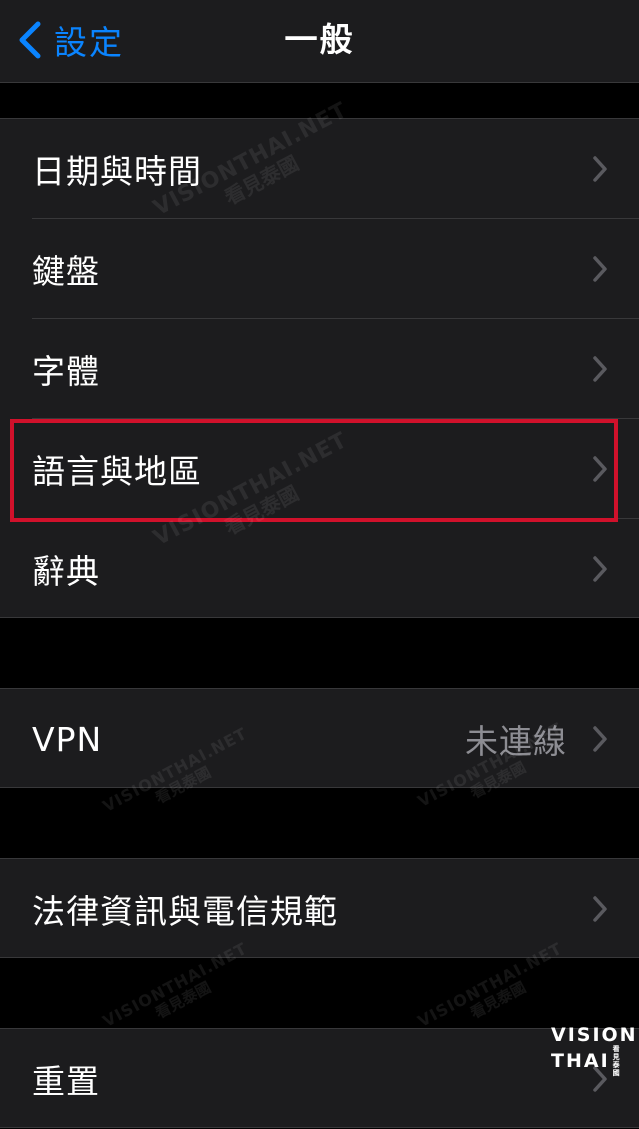 The height and width of the screenshot is (1129, 639). I want to click on row-reset: 重置, so click(319, 1079).